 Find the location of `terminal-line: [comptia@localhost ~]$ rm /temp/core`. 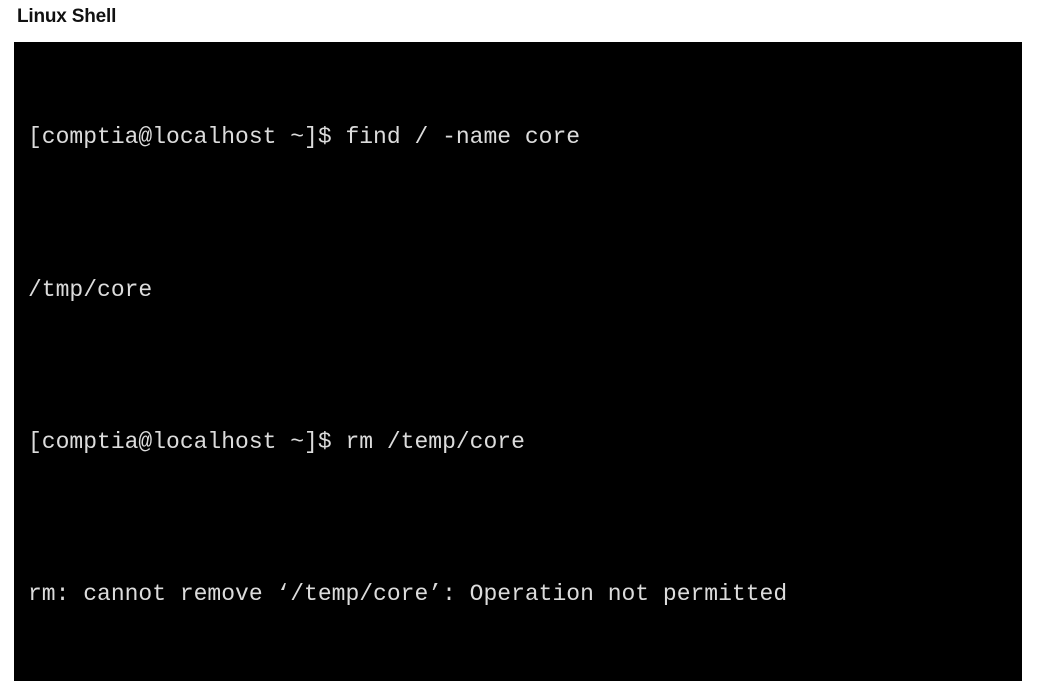

terminal-line: [comptia@localhost ~]$ rm /temp/core is located at coordinates (276, 442).